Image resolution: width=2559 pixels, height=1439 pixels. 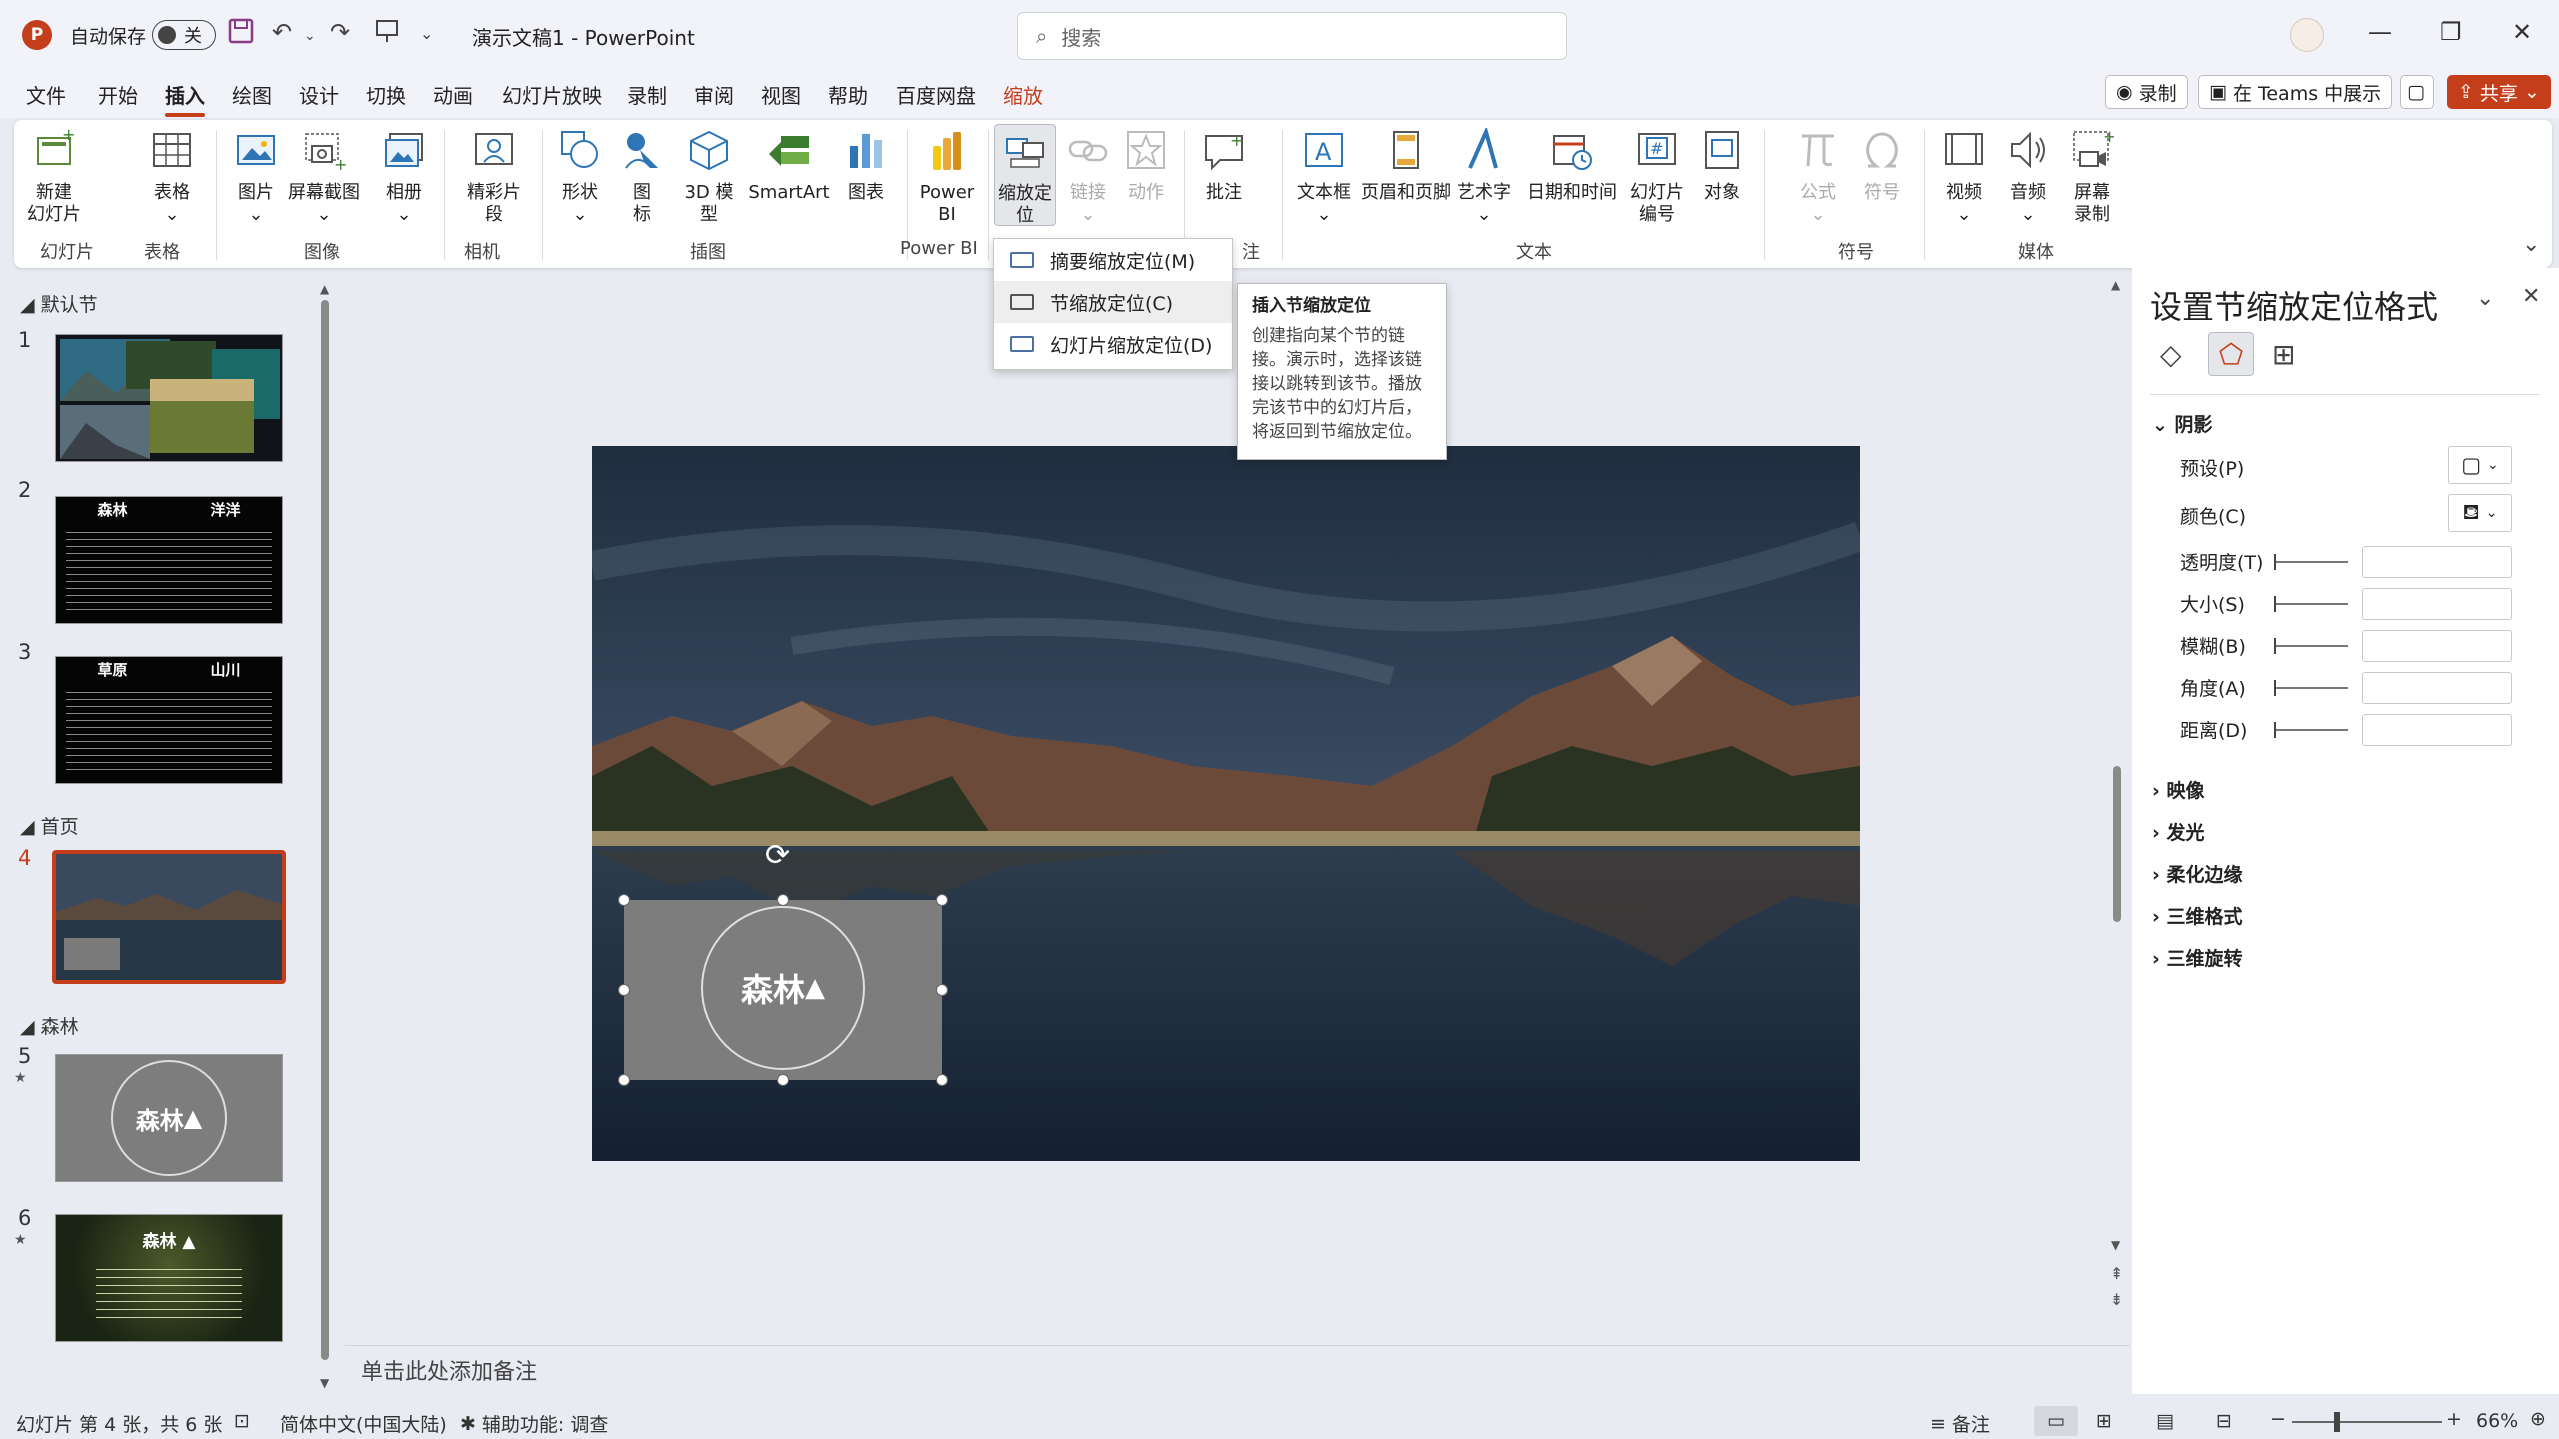 What do you see at coordinates (1088, 177) in the screenshot?
I see `link-button: 链接 ⌄` at bounding box center [1088, 177].